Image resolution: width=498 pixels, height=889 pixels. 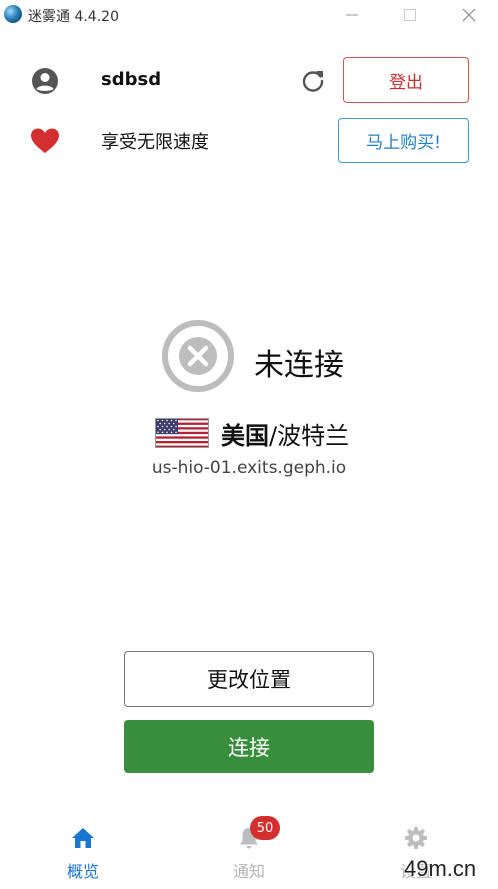 What do you see at coordinates (82, 871) in the screenshot?
I see `nav-overview-label: 概览` at bounding box center [82, 871].